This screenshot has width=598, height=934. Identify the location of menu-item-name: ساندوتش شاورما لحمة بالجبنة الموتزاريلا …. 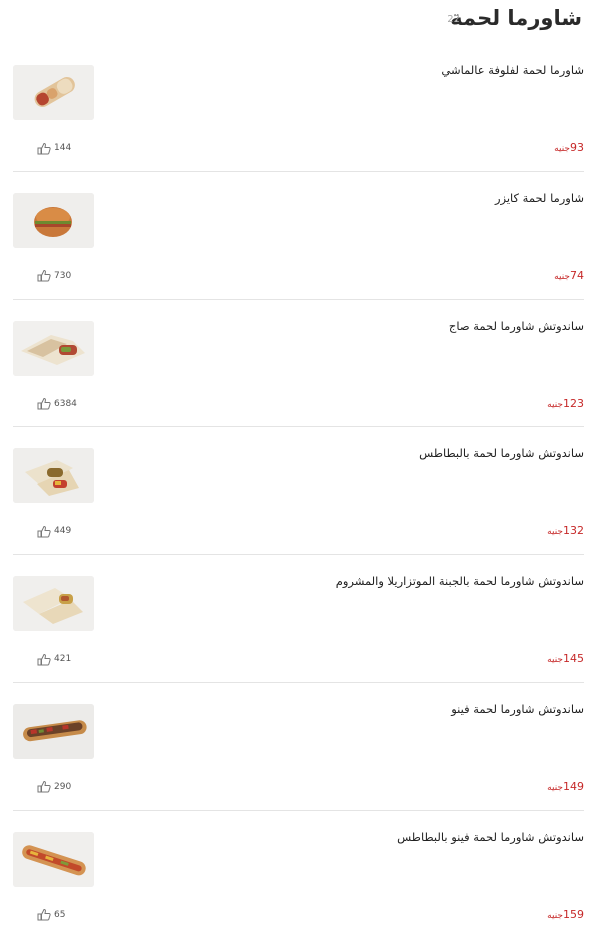
(364, 581).